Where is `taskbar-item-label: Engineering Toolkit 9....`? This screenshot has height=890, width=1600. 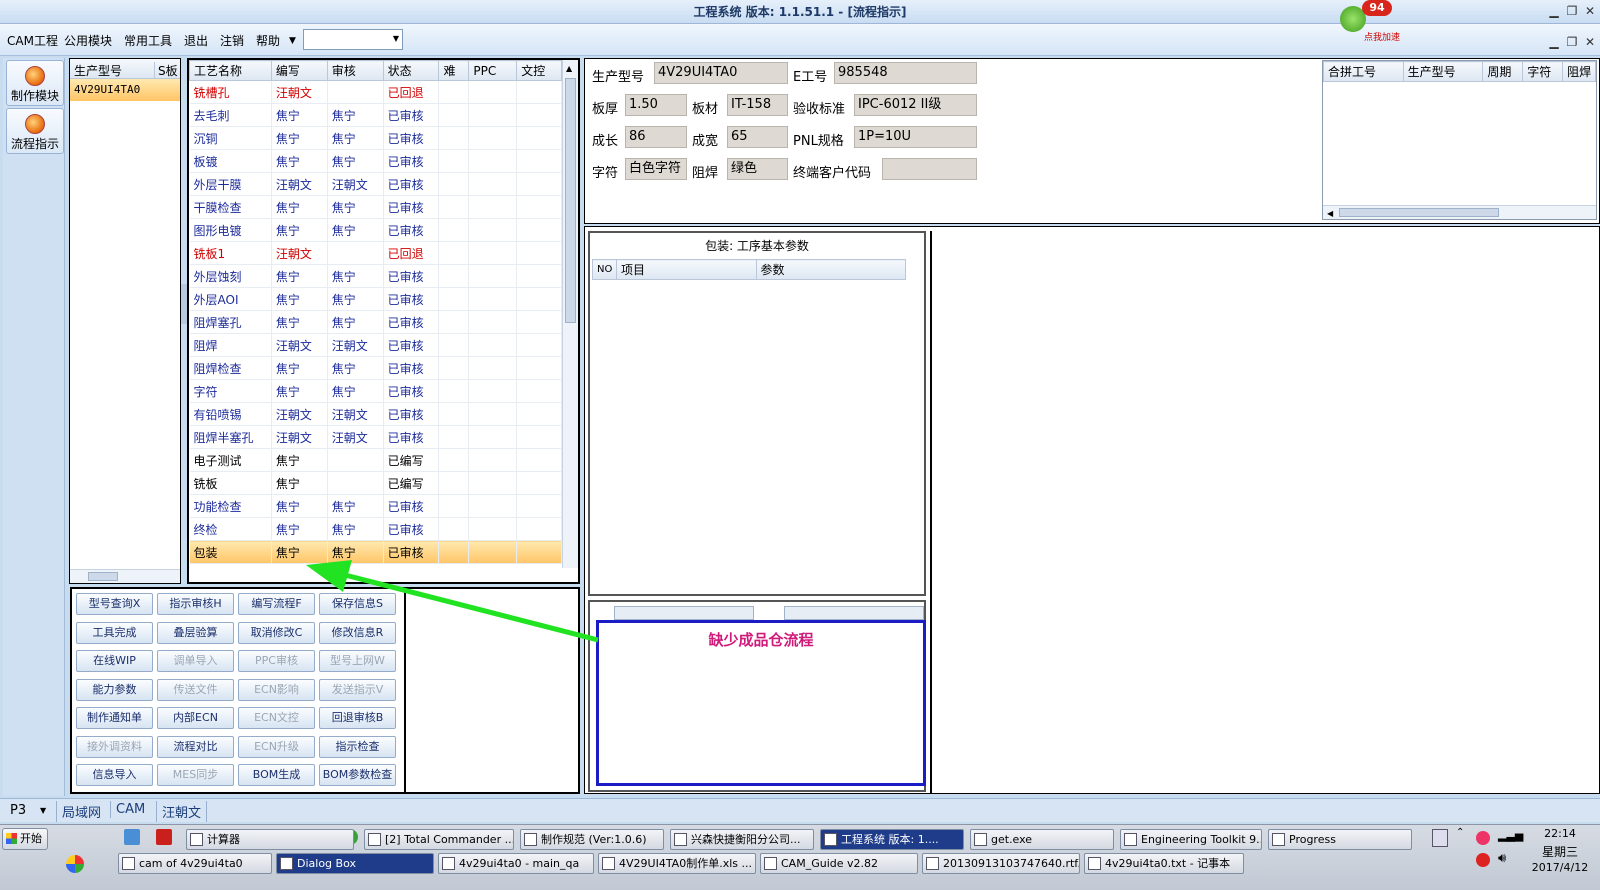
taskbar-item-label: Engineering Toolkit 9.... is located at coordinates (1201, 839).